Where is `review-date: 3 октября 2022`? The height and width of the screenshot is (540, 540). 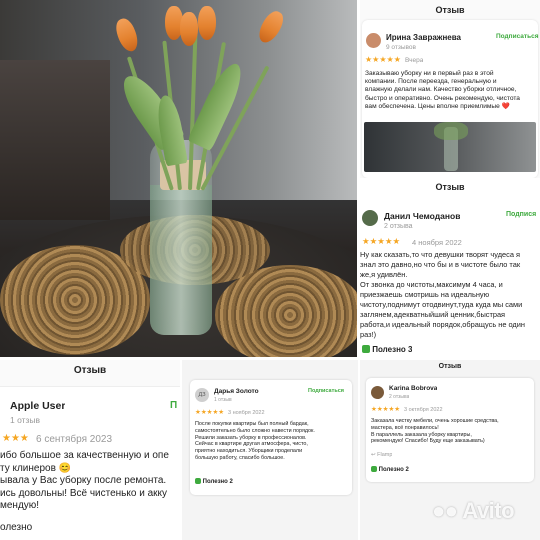 review-date: 3 октября 2022 is located at coordinates (423, 410).